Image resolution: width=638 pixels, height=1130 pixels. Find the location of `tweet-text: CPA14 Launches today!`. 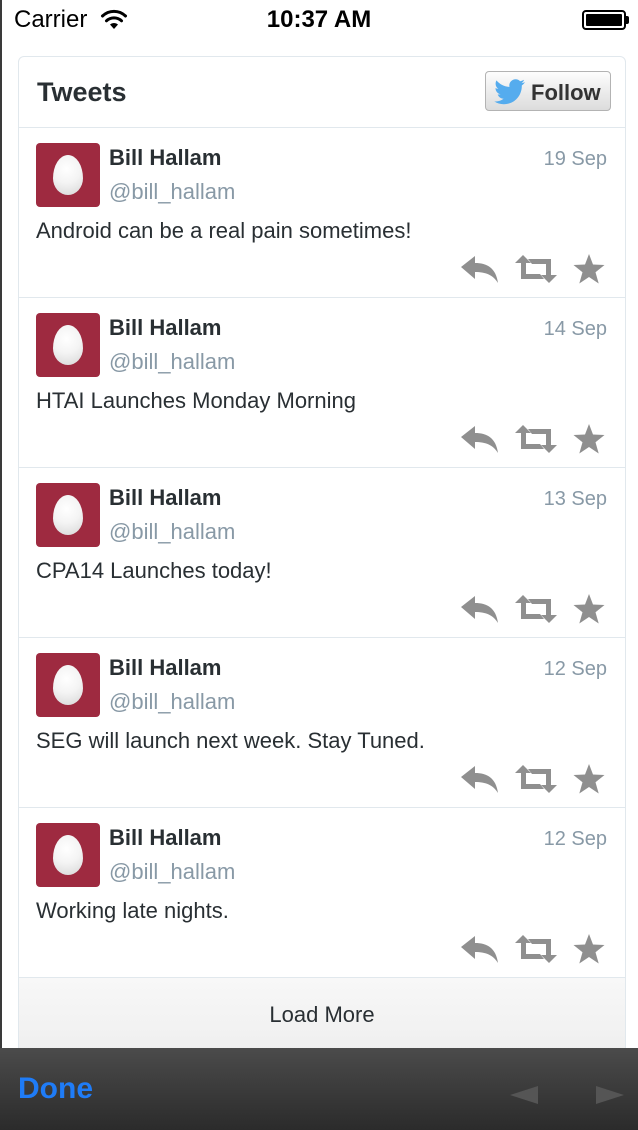

tweet-text: CPA14 Launches today! is located at coordinates (154, 570).